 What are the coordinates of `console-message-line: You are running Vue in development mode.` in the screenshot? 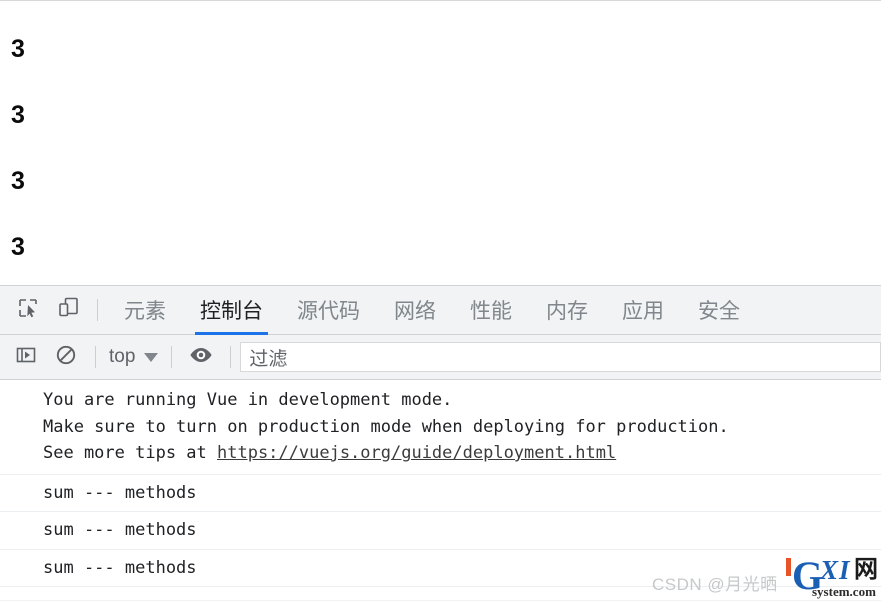 It's located at (248, 400).